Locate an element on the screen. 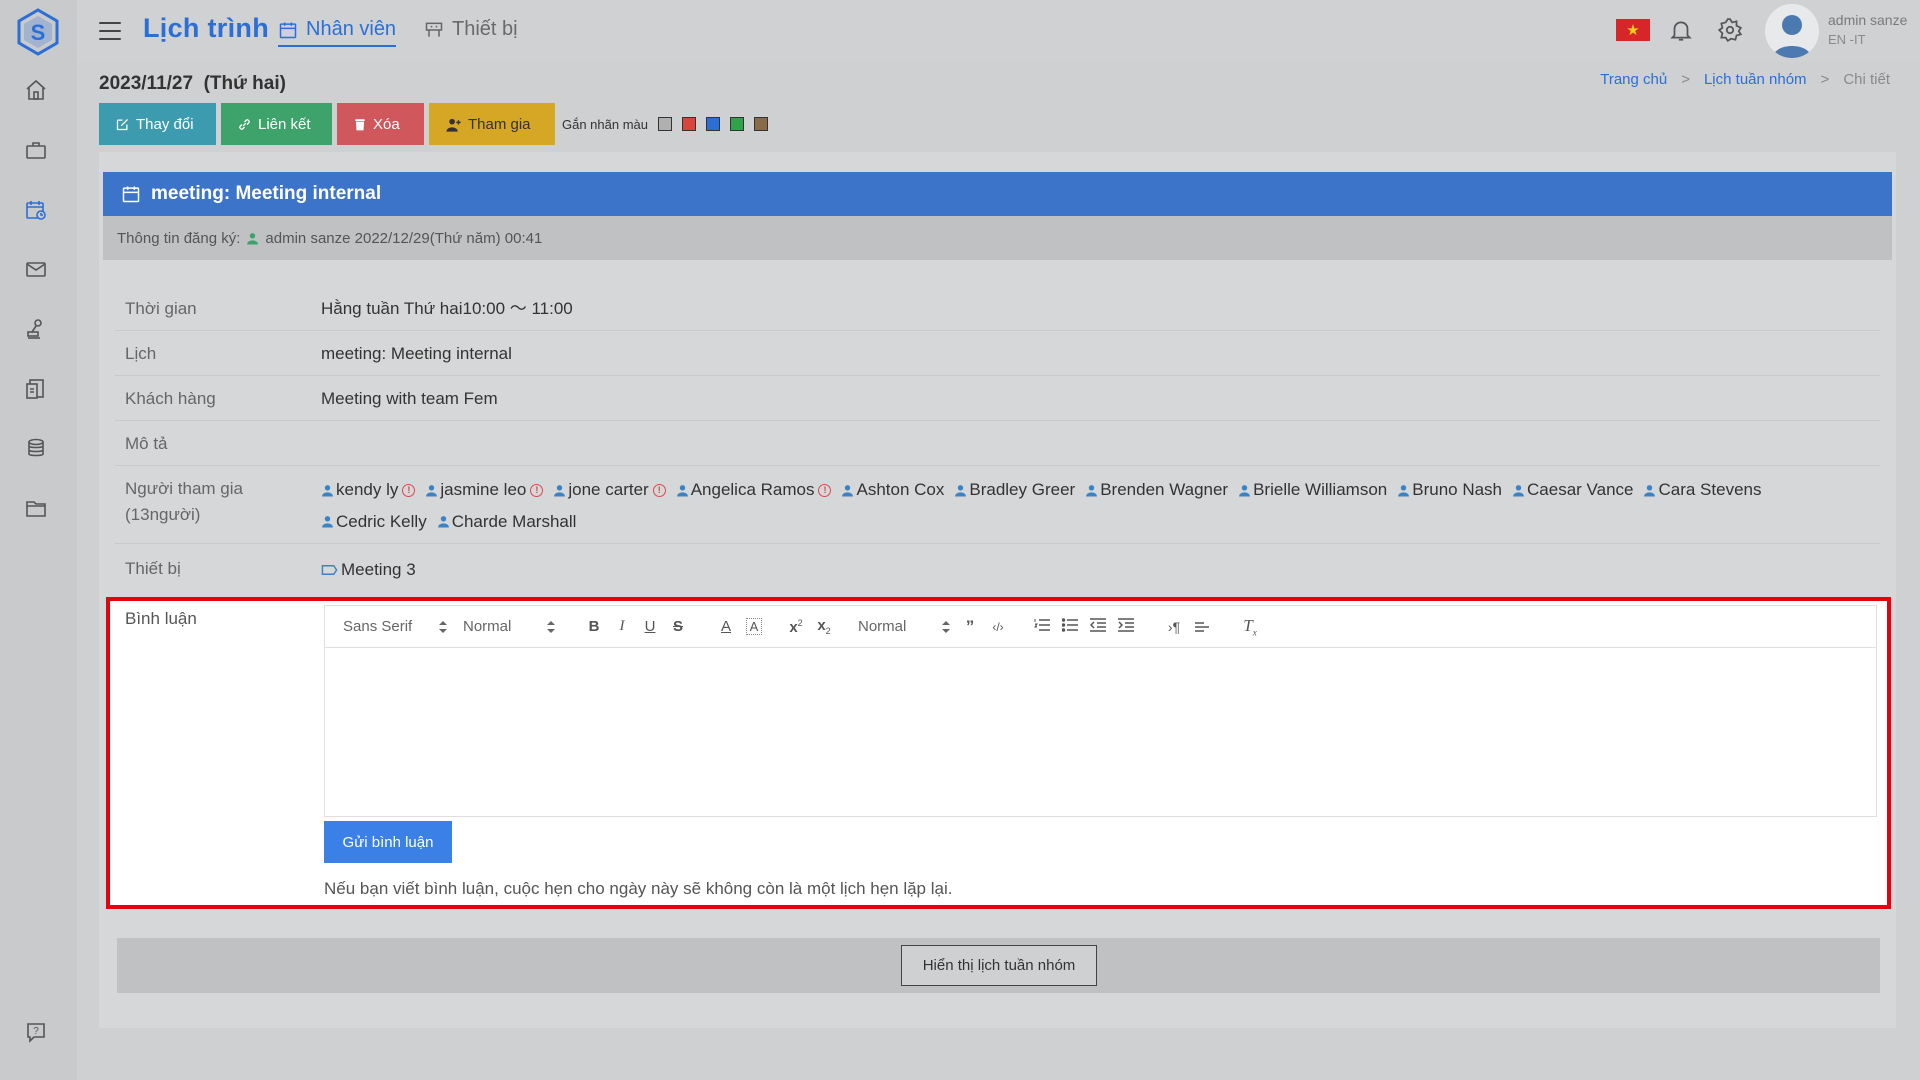 The image size is (1920, 1080). stamp-icon is located at coordinates (36, 329).